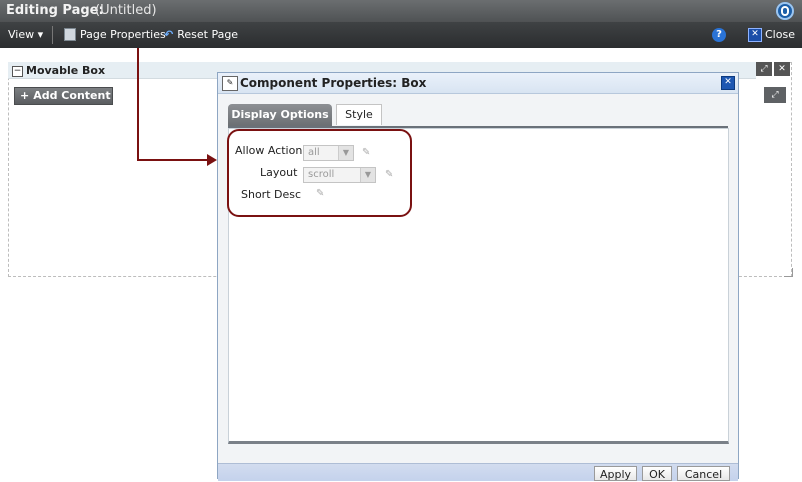 This screenshot has width=802, height=482. What do you see at coordinates (40, 34) in the screenshot?
I see `chevron-down-icon: ▾` at bounding box center [40, 34].